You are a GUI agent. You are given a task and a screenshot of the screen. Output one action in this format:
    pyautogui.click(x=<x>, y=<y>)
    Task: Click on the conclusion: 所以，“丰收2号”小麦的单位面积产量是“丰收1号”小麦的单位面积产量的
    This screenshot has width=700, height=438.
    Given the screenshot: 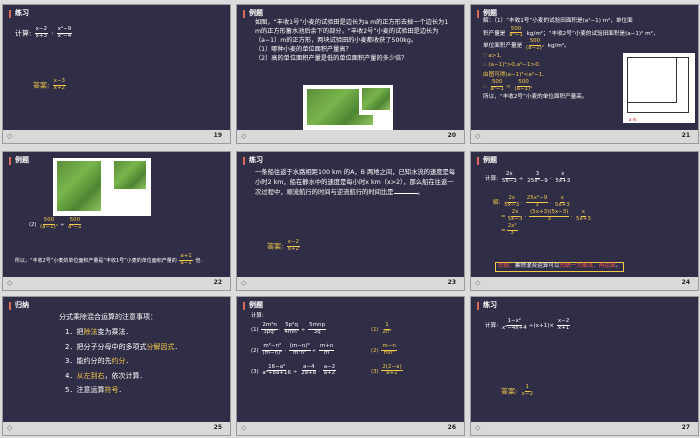 What is the action you would take?
    pyautogui.click(x=96, y=260)
    